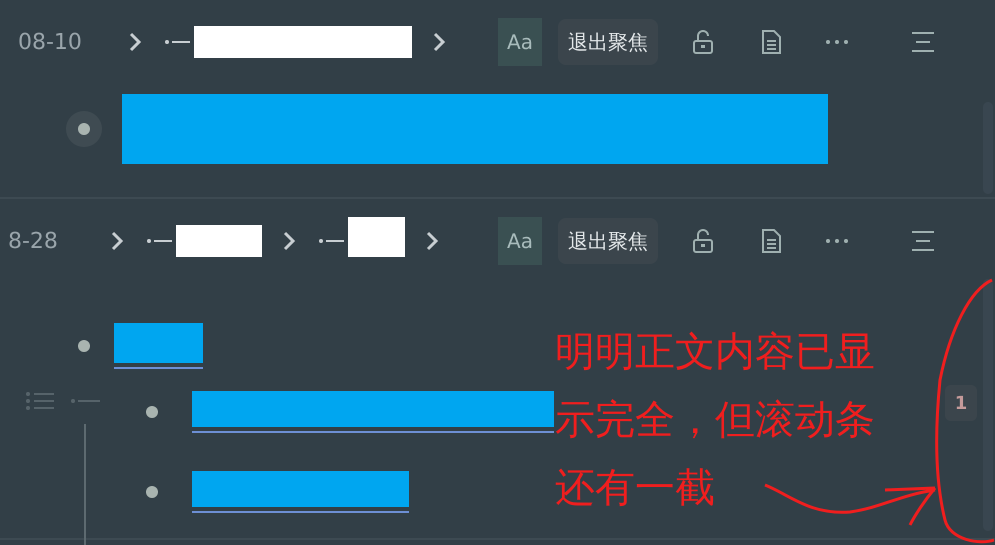 The width and height of the screenshot is (995, 545). Describe the element at coordinates (961, 403) in the screenshot. I see `scroll-badge: 1` at that location.